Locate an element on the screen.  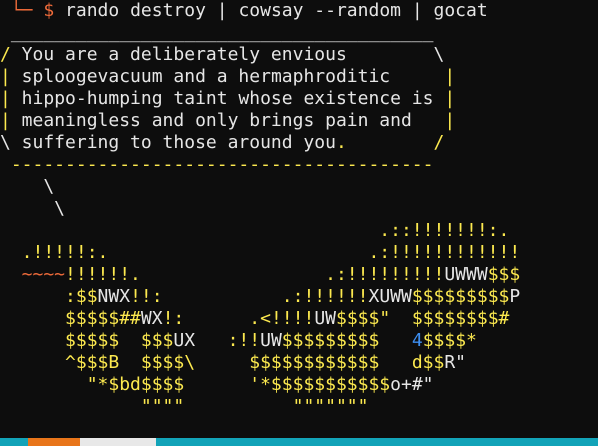
text-run: d$$ is located at coordinates (428, 362).